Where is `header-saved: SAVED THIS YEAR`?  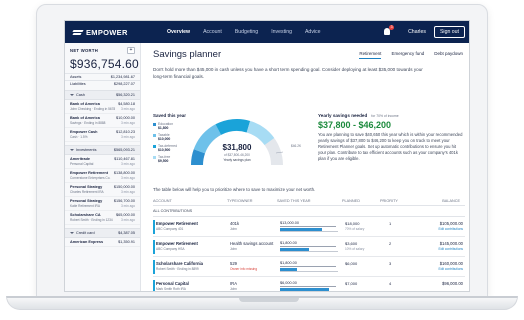
header-saved: SAVED THIS YEAR is located at coordinates (309, 201).